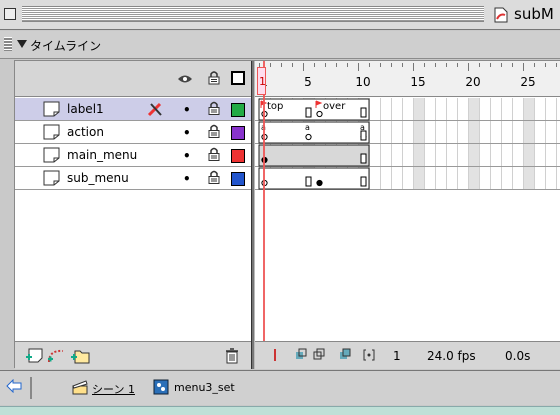 Image resolution: width=560 pixels, height=415 pixels. What do you see at coordinates (214, 78) in the screenshot?
I see `lock-icon` at bounding box center [214, 78].